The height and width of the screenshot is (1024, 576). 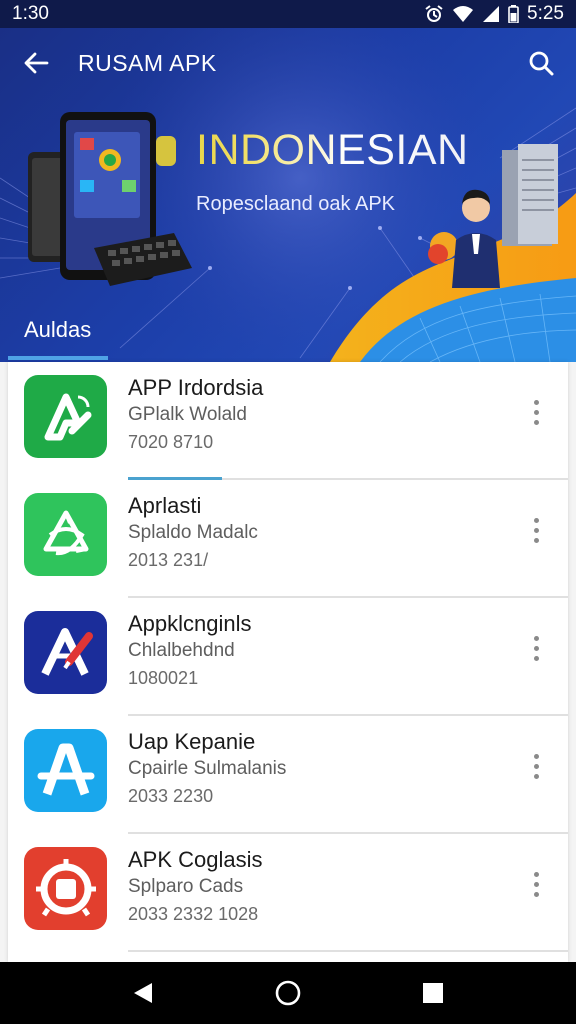 I want to click on banner-subtitle: Ropesclaand oak APK, so click(x=296, y=204).